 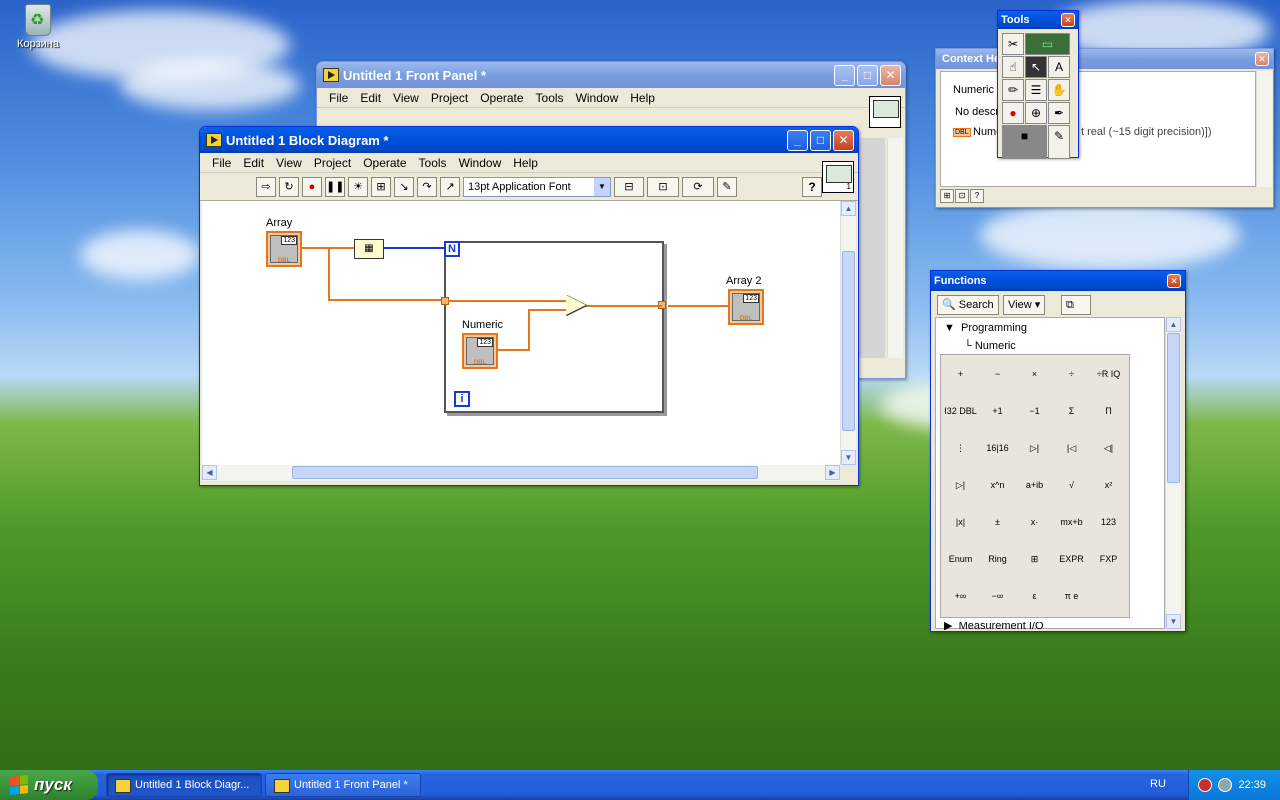 What do you see at coordinates (1024, 305) in the screenshot?
I see `view-button: View ▾` at bounding box center [1024, 305].